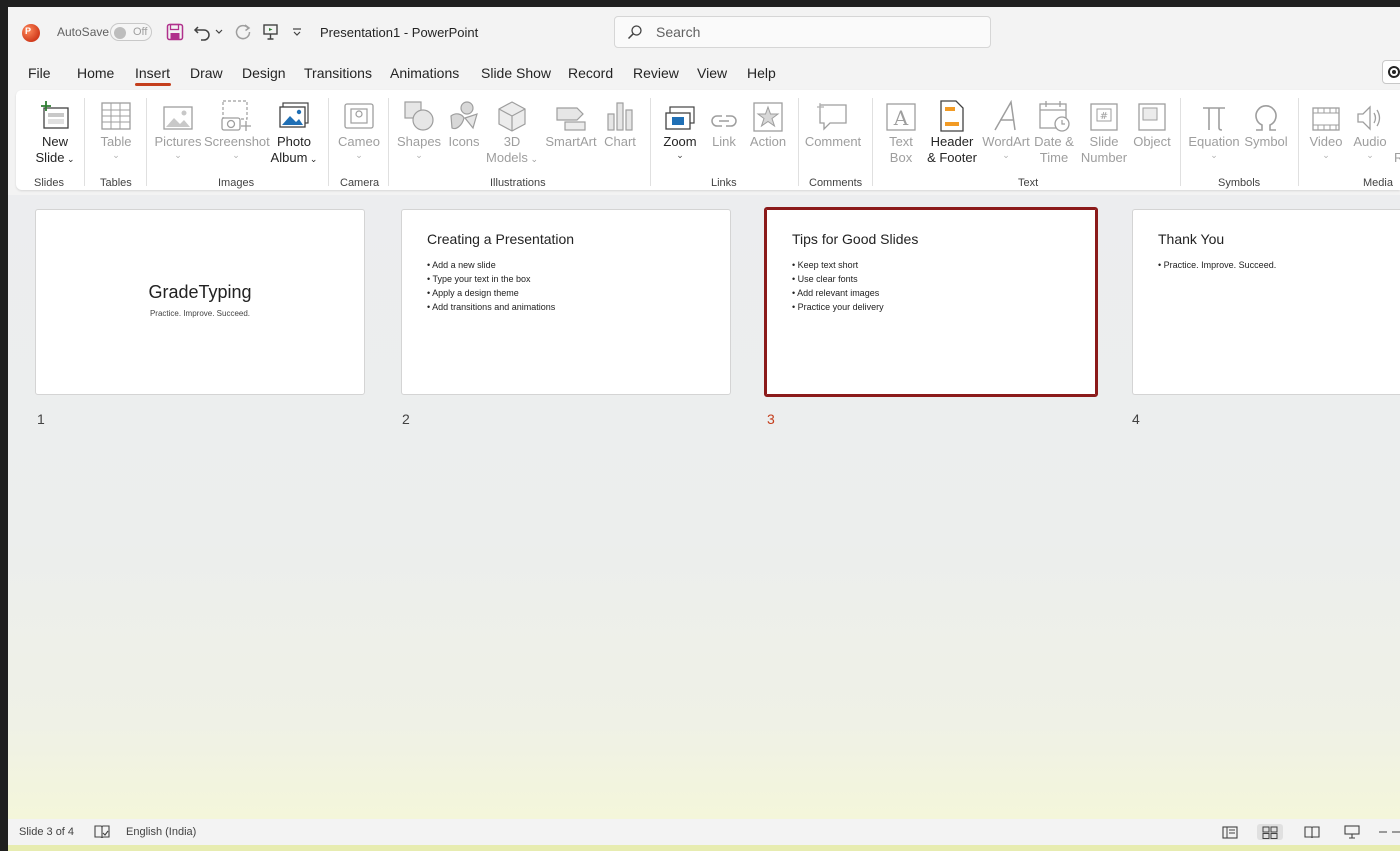  What do you see at coordinates (206, 73) in the screenshot?
I see `tab-draw: Draw` at bounding box center [206, 73].